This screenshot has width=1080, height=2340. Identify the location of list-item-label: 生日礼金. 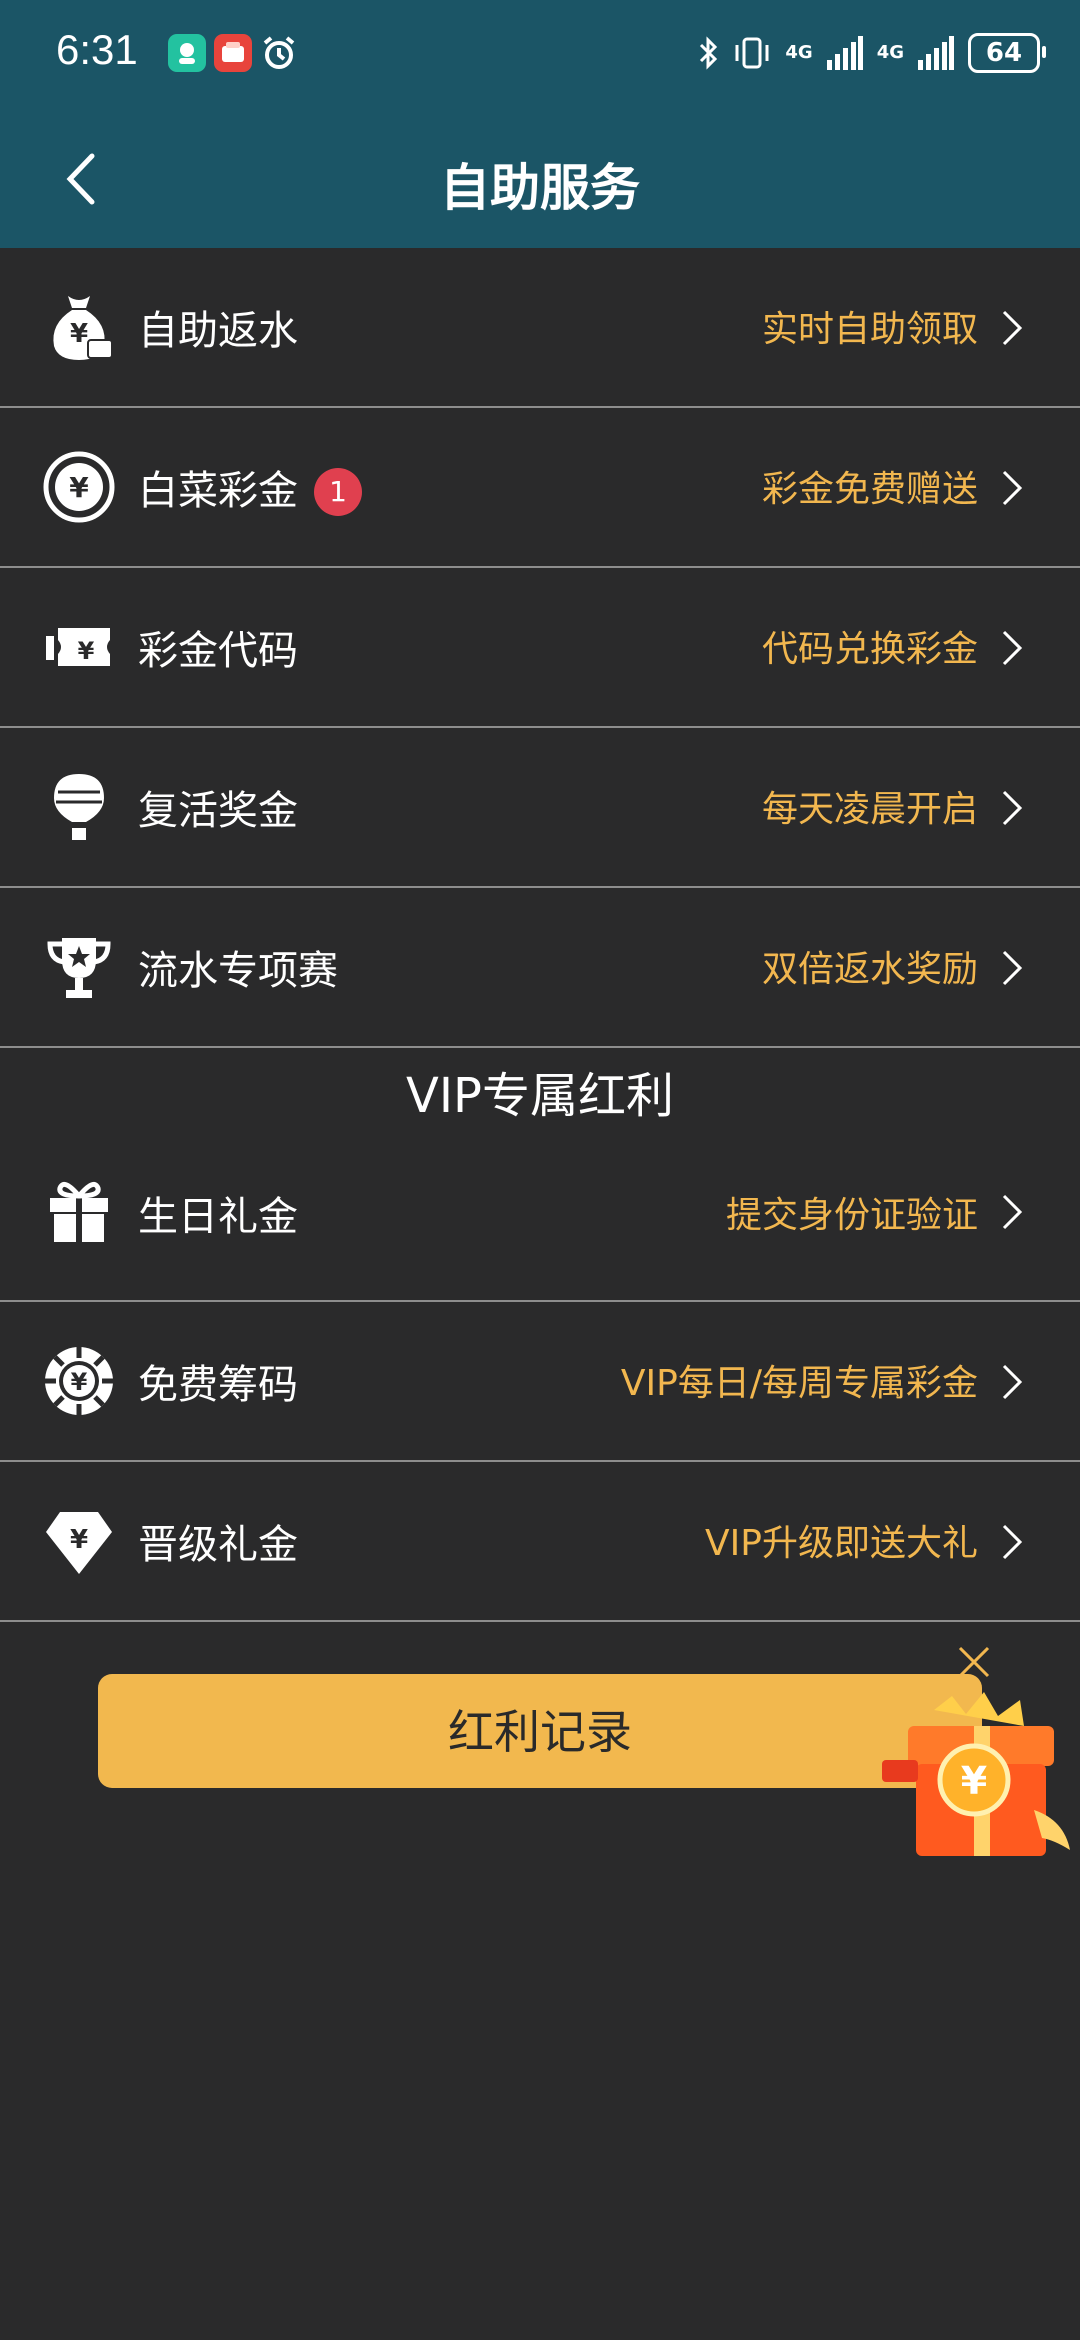
(218, 1217).